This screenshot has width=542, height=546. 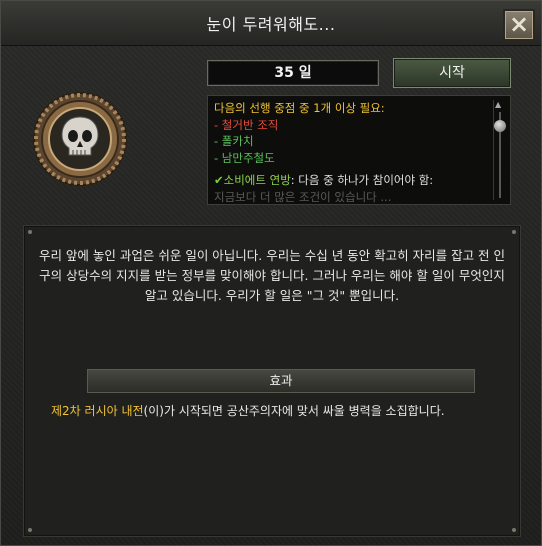 I want to click on effects-header: 효과, so click(x=281, y=381).